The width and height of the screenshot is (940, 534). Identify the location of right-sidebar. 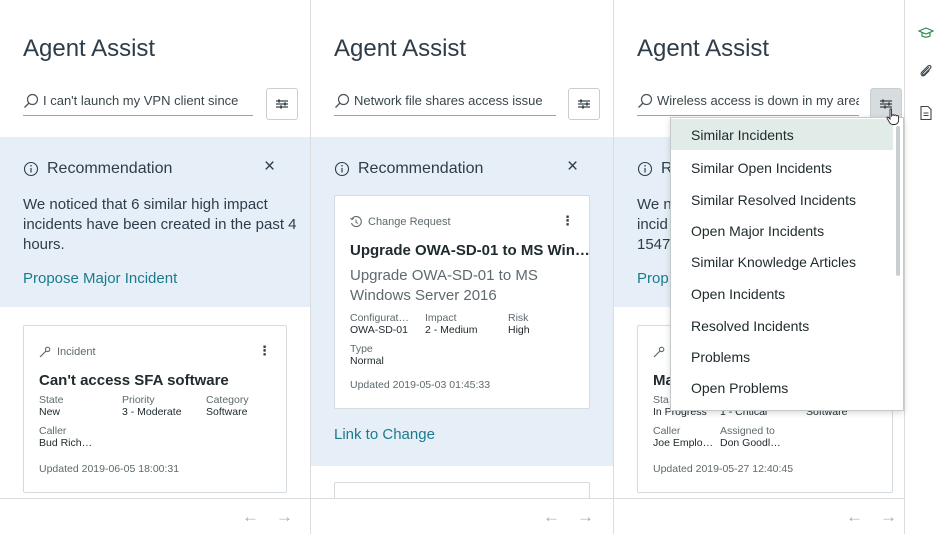
(922, 267).